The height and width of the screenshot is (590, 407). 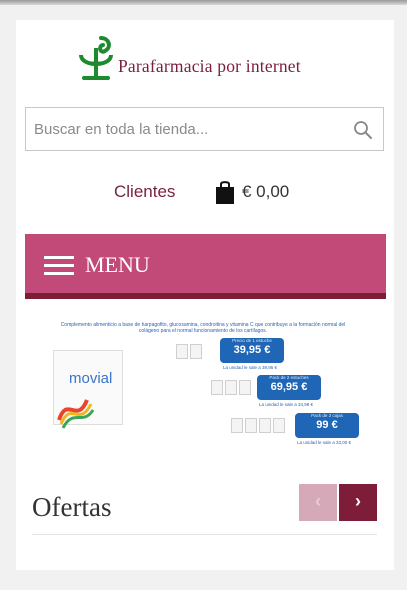 I want to click on shopping-bag-icon, so click(x=225, y=192).